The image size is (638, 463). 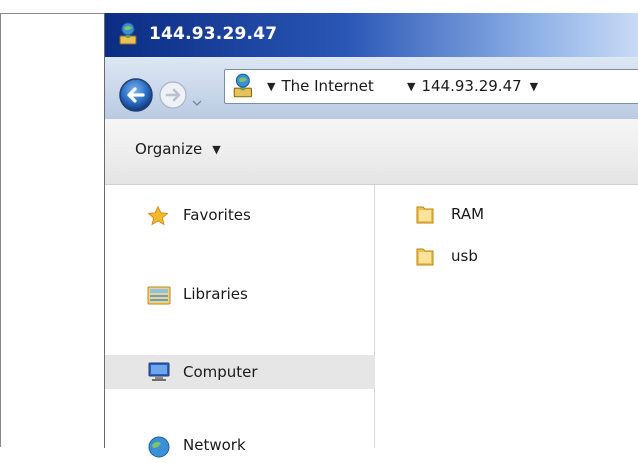 What do you see at coordinates (158, 218) in the screenshot?
I see `star-icon` at bounding box center [158, 218].